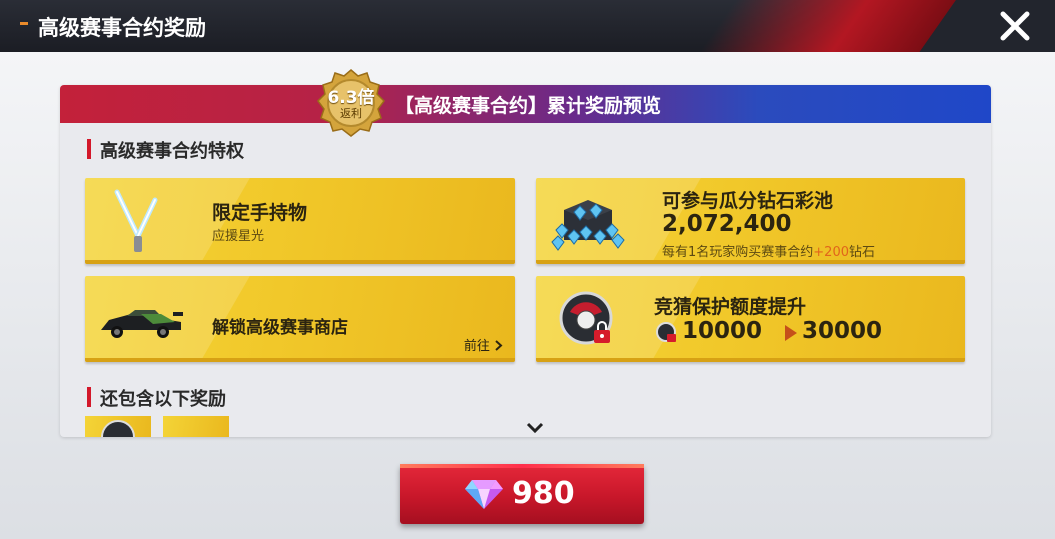 The width and height of the screenshot is (1055, 539). Describe the element at coordinates (1015, 26) in the screenshot. I see `close-icon` at that location.